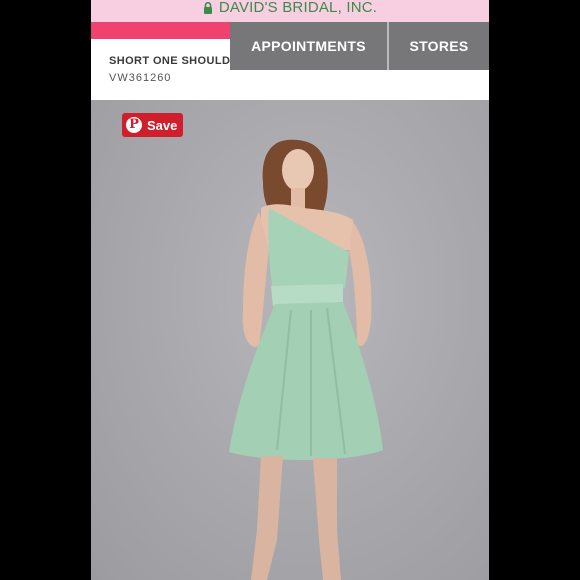 The image size is (580, 580). Describe the element at coordinates (207, 8) in the screenshot. I see `lock-icon` at that location.